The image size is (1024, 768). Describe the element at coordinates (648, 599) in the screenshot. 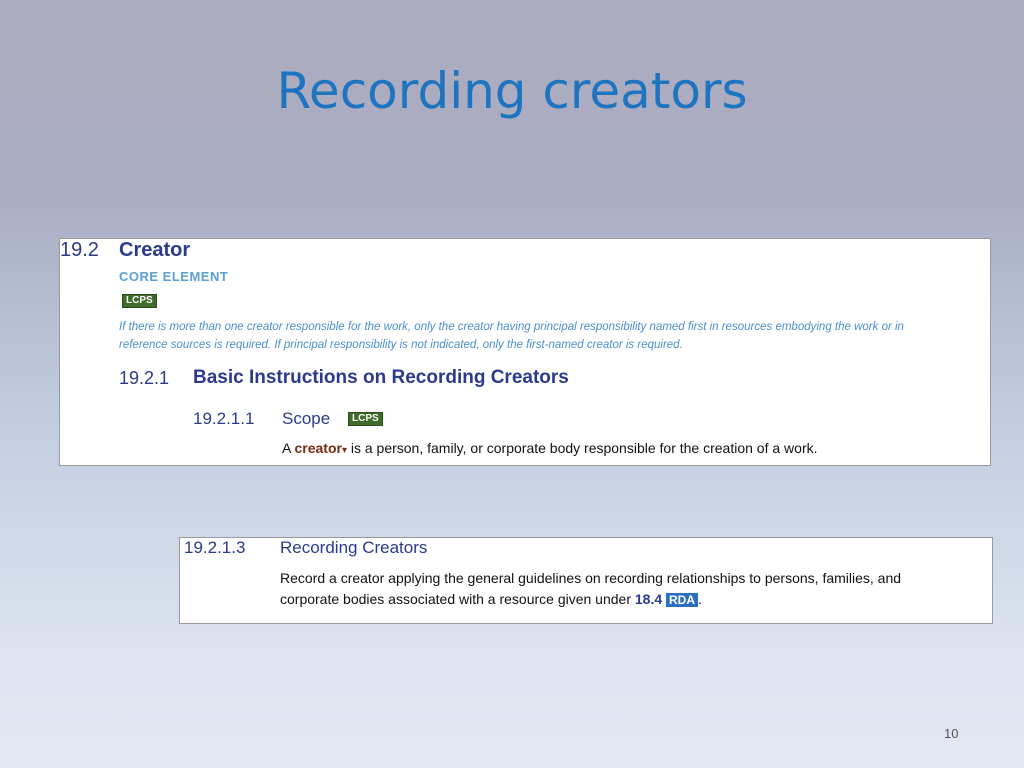

I see `rda-18-4-link: 18.4` at that location.